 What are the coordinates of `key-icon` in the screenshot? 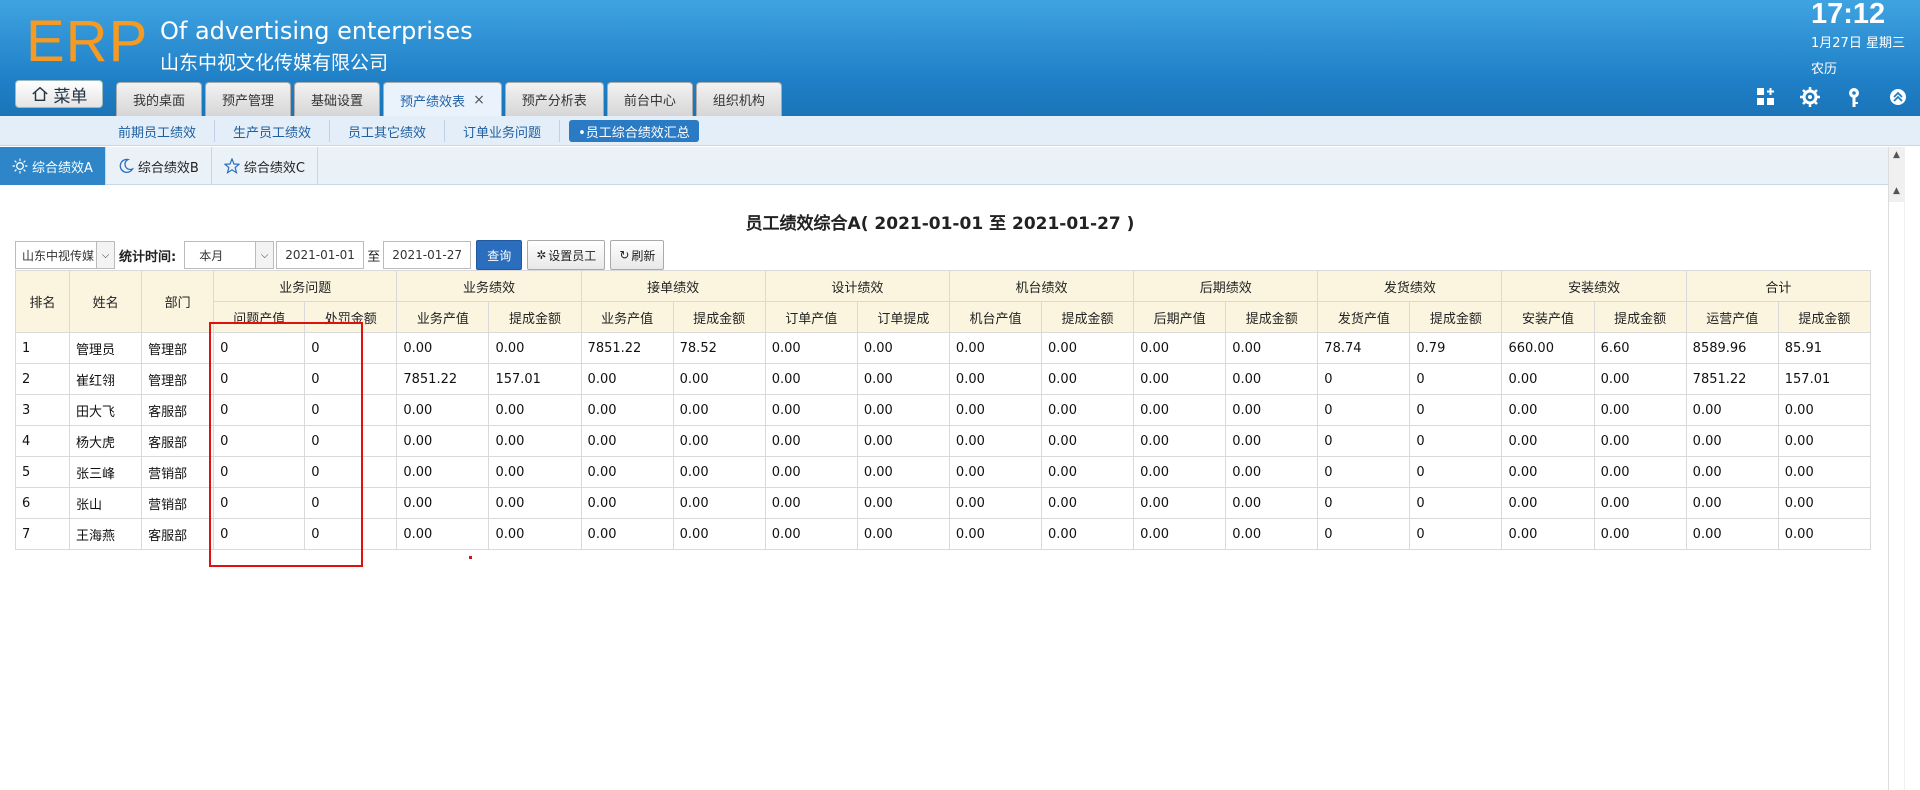 It's located at (1854, 97).